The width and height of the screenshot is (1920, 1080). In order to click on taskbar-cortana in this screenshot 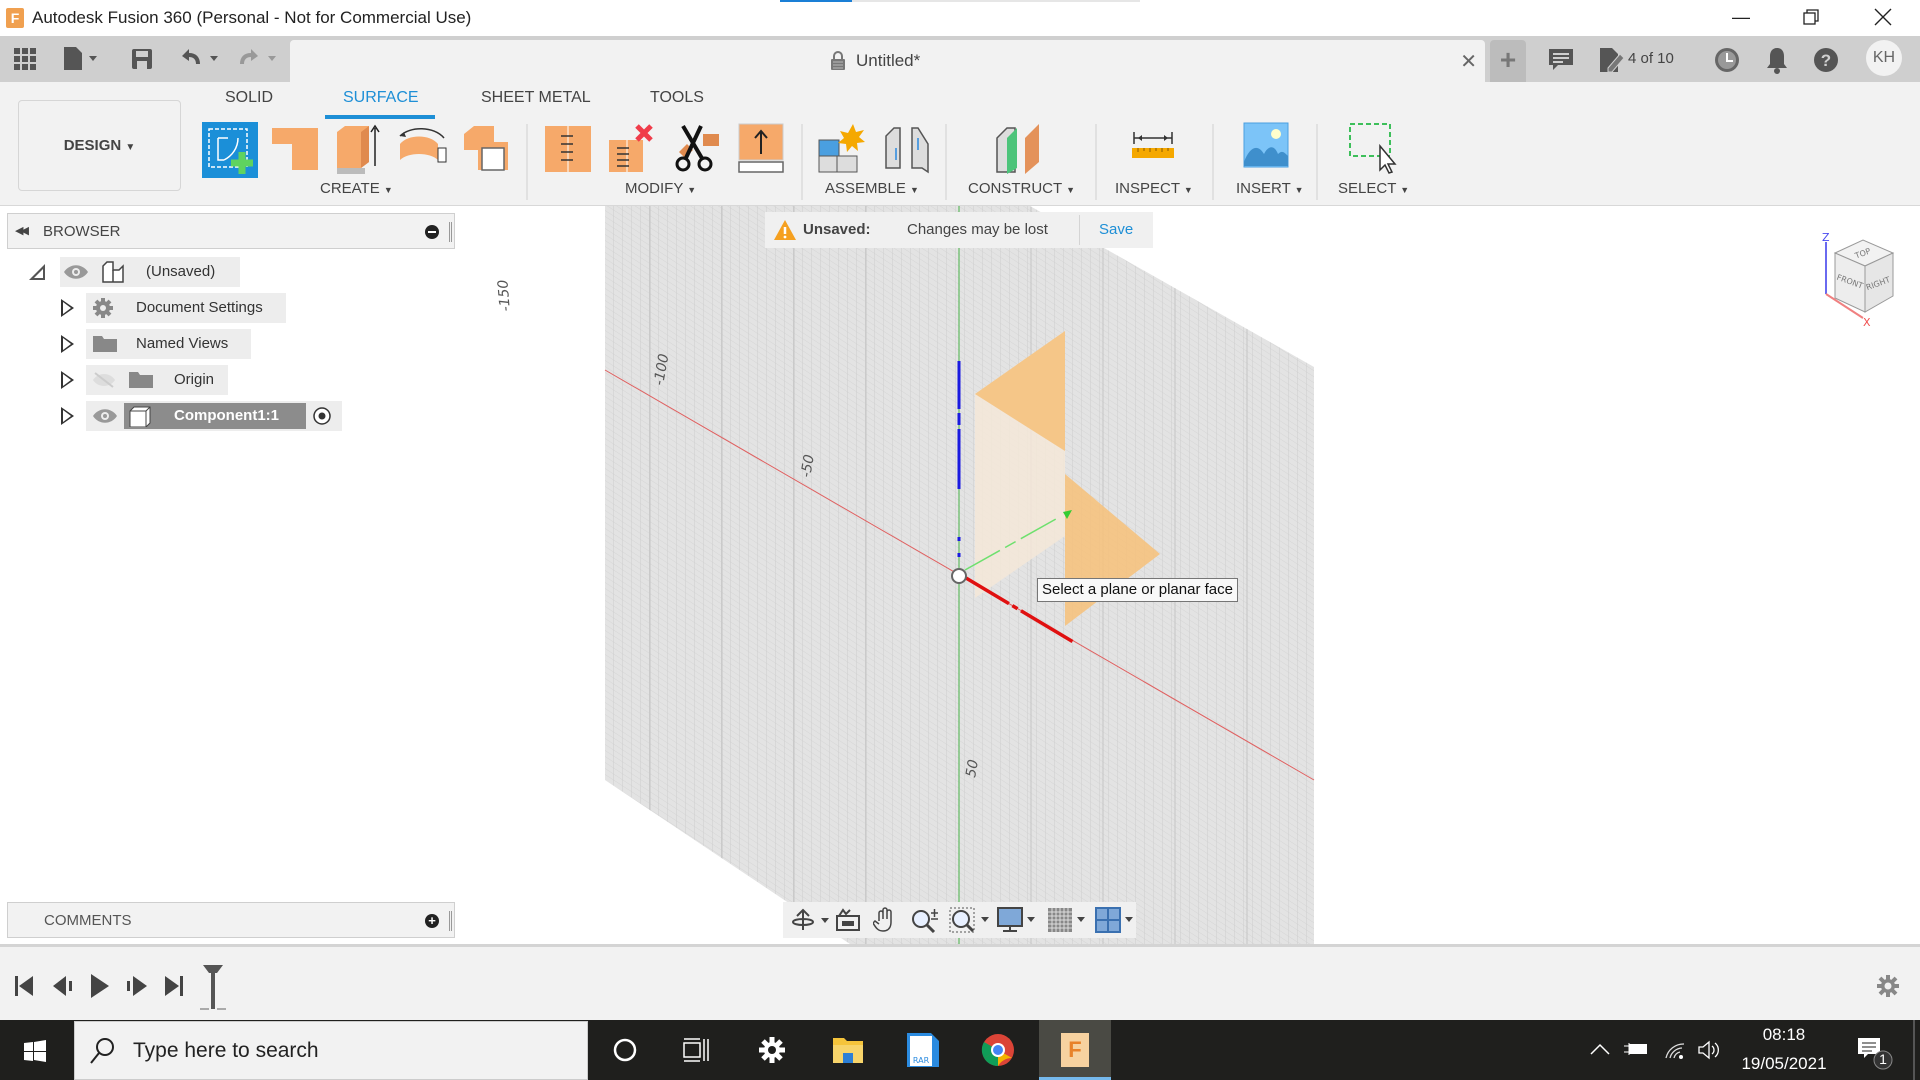, I will do `click(625, 1050)`.